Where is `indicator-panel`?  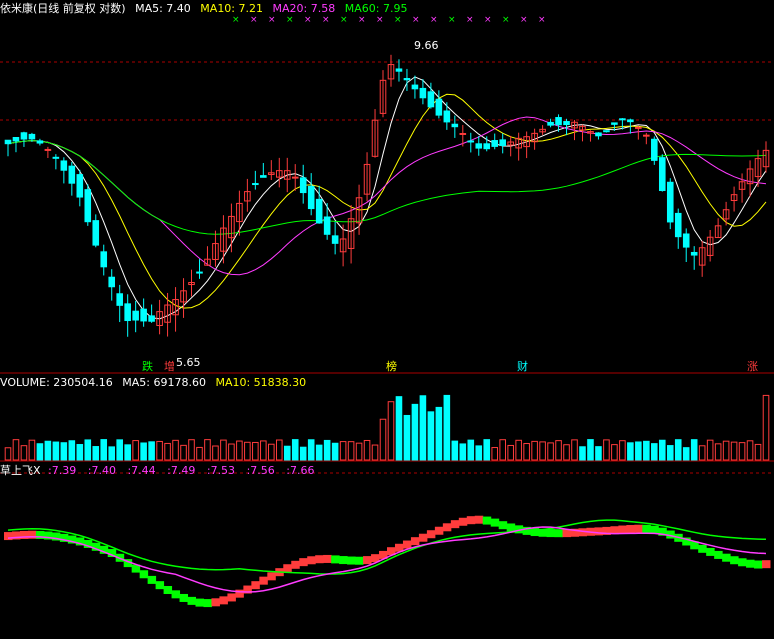 indicator-panel is located at coordinates (387, 561).